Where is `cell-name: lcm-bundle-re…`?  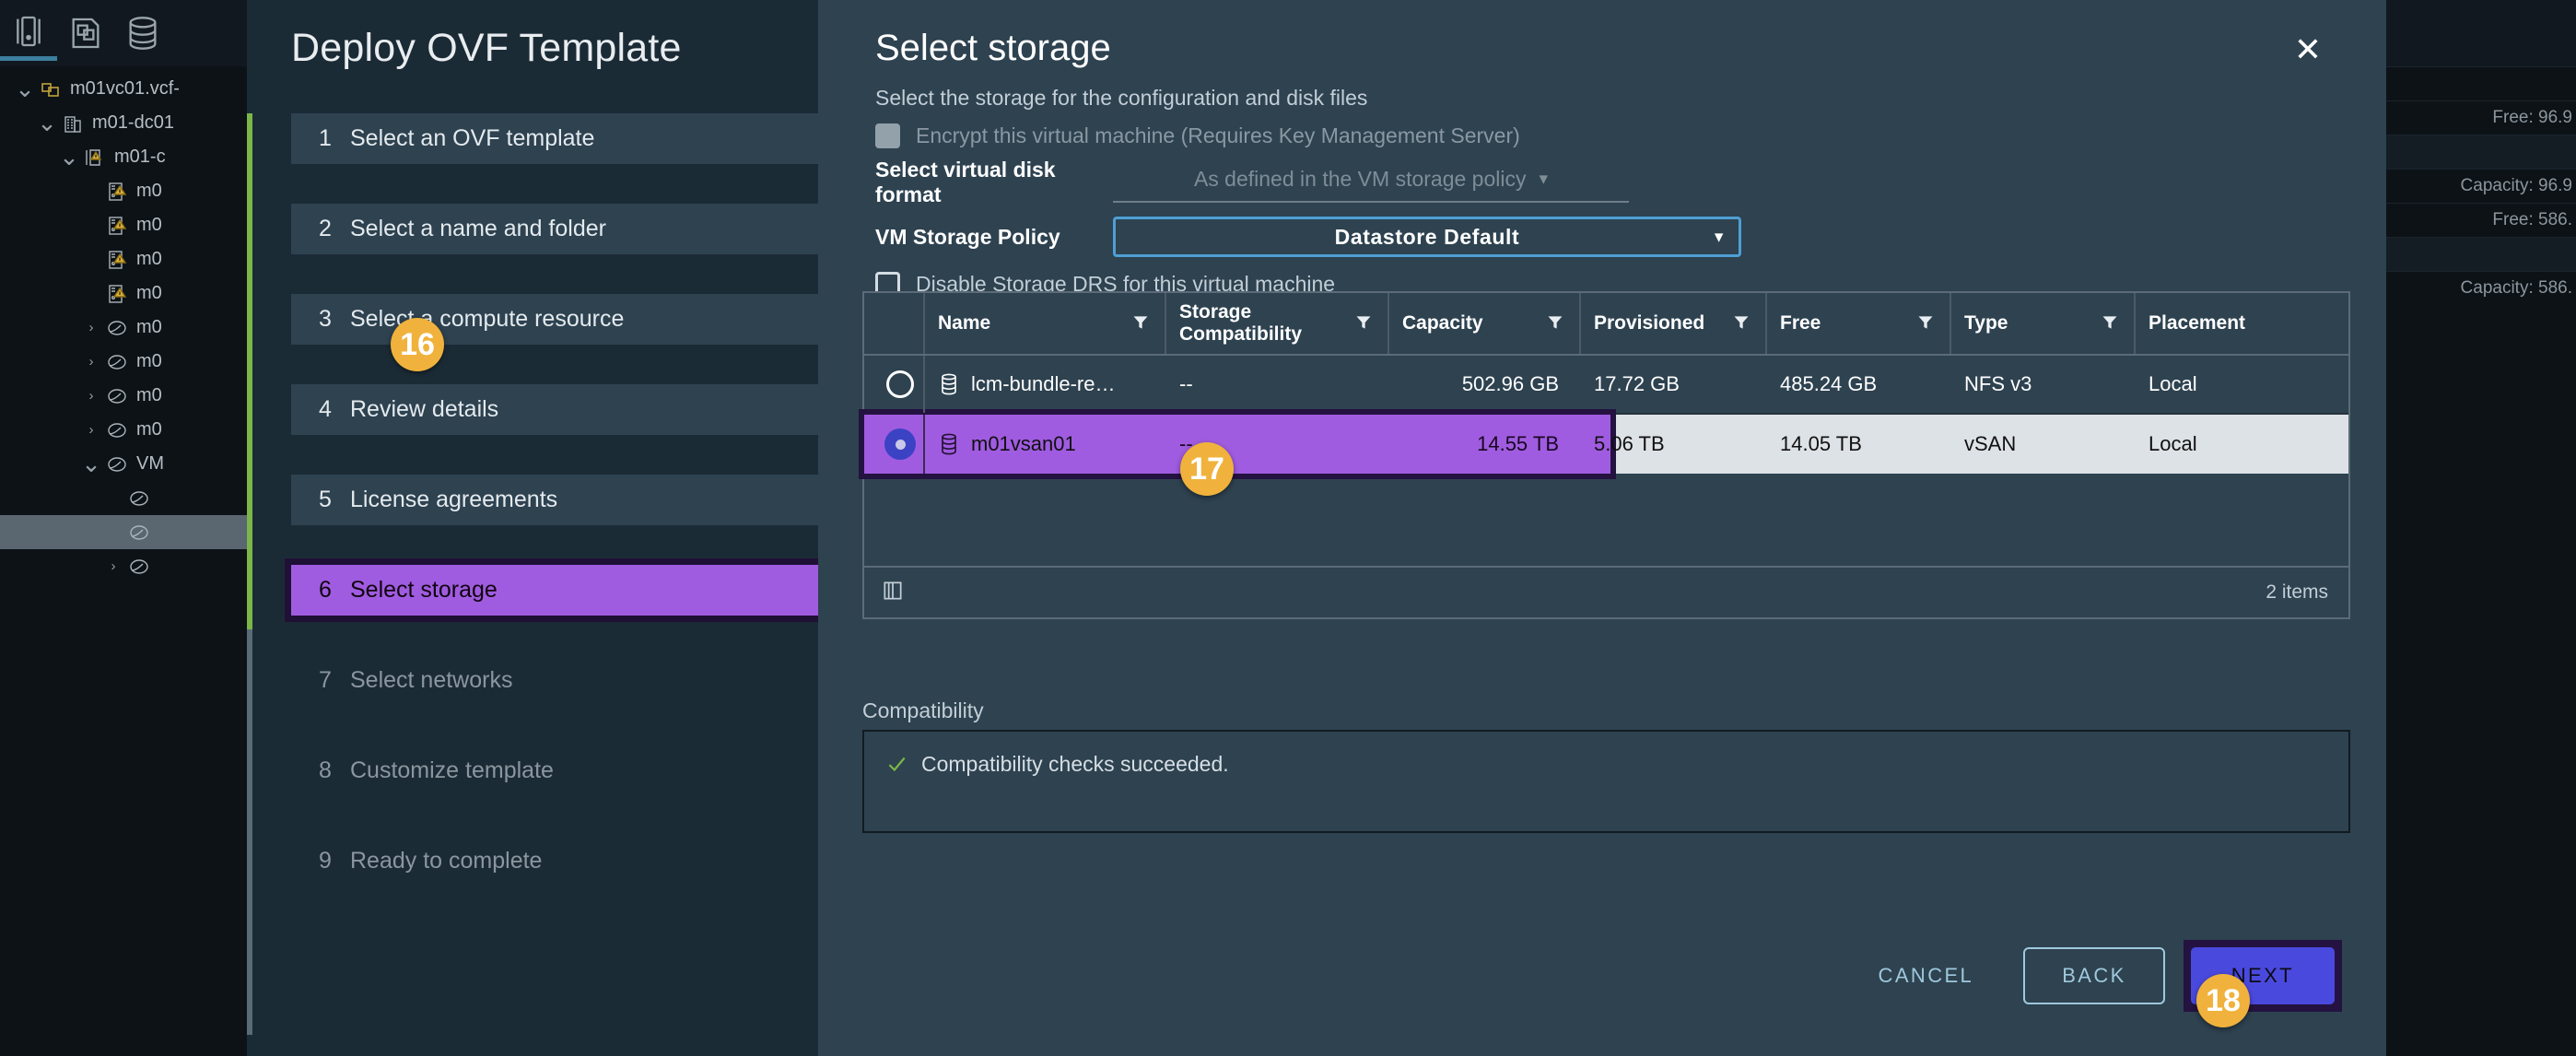
cell-name: lcm-bundle-re… is located at coordinates (1045, 384).